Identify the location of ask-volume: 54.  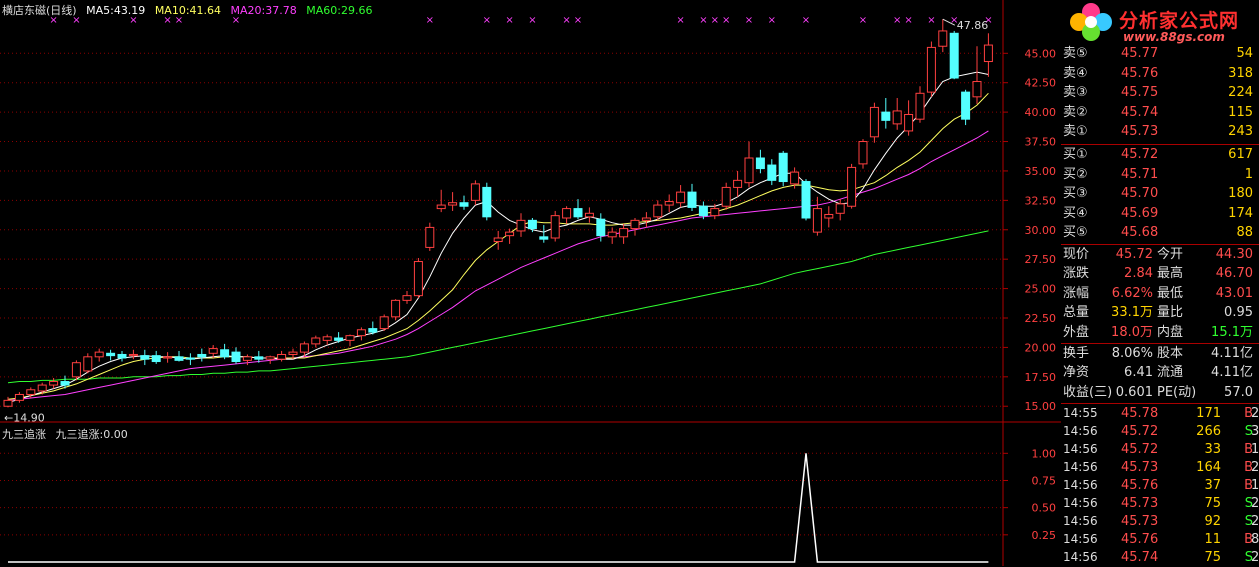
(1244, 53).